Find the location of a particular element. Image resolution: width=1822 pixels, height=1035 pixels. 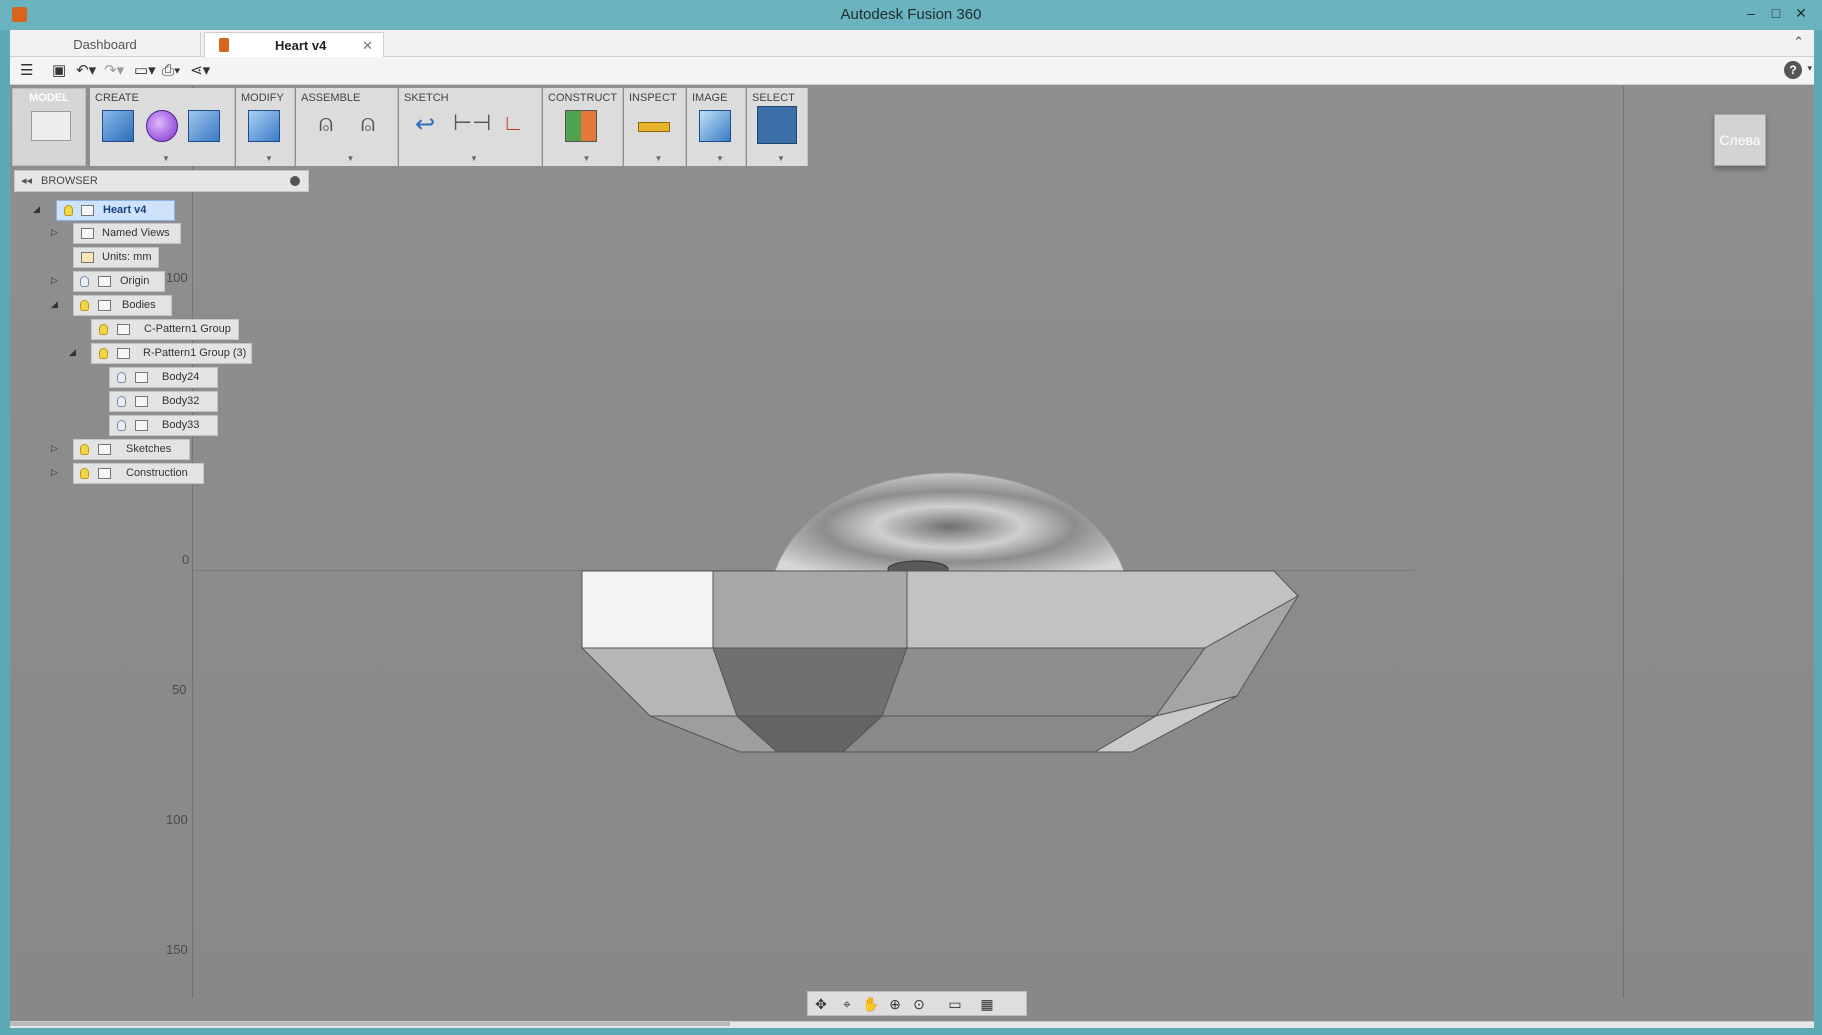

pan-icon: ✋ is located at coordinates (871, 1004).